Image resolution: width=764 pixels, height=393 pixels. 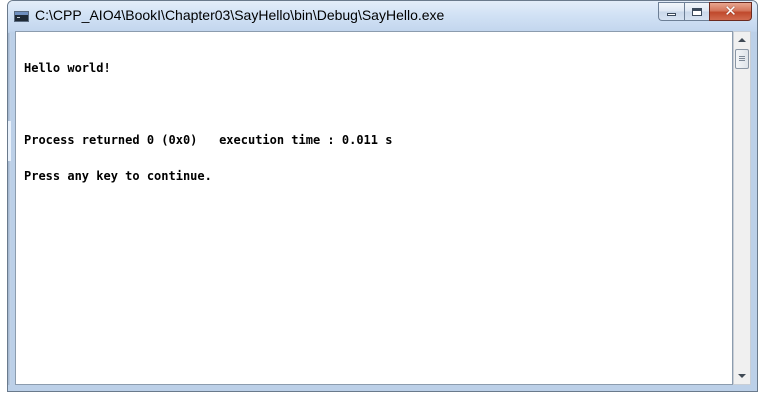 I want to click on scroll-down-arrow-icon, so click(x=742, y=376).